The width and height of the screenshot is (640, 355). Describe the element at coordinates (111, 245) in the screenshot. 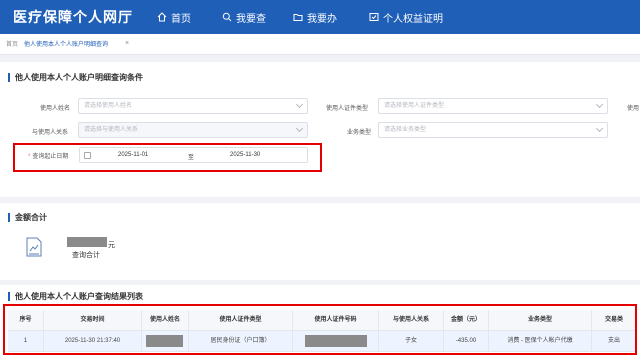

I see `amount-unit: 元` at that location.